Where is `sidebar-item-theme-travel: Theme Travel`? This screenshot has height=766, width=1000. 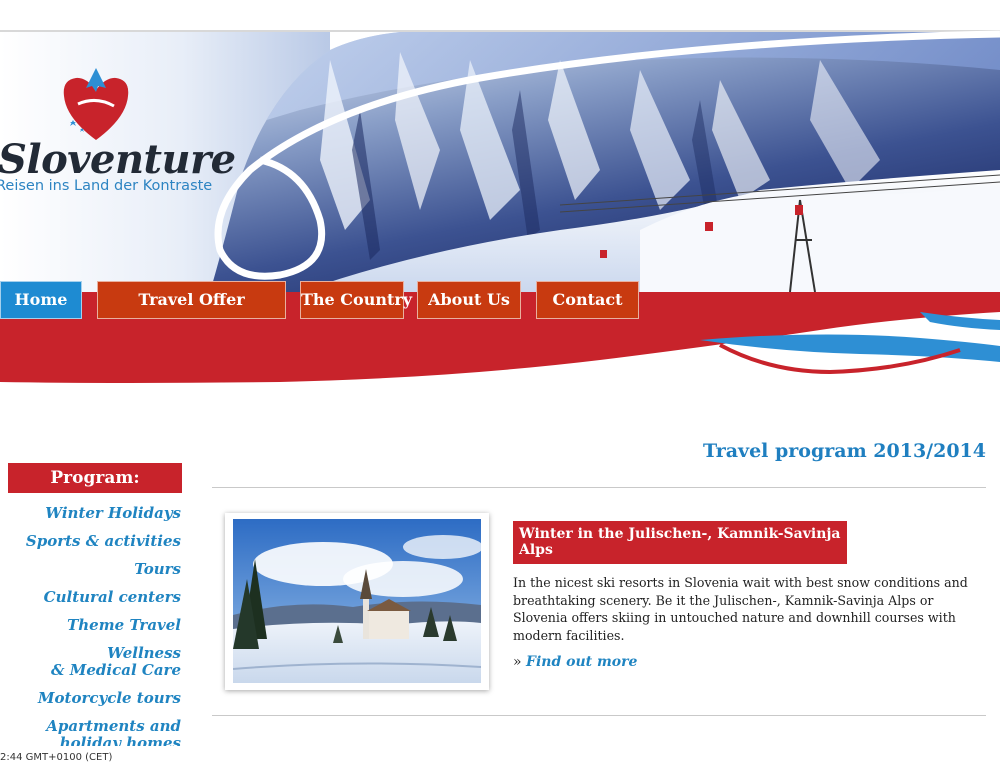
sidebar-item-theme-travel: Theme Travel is located at coordinates (95, 625).